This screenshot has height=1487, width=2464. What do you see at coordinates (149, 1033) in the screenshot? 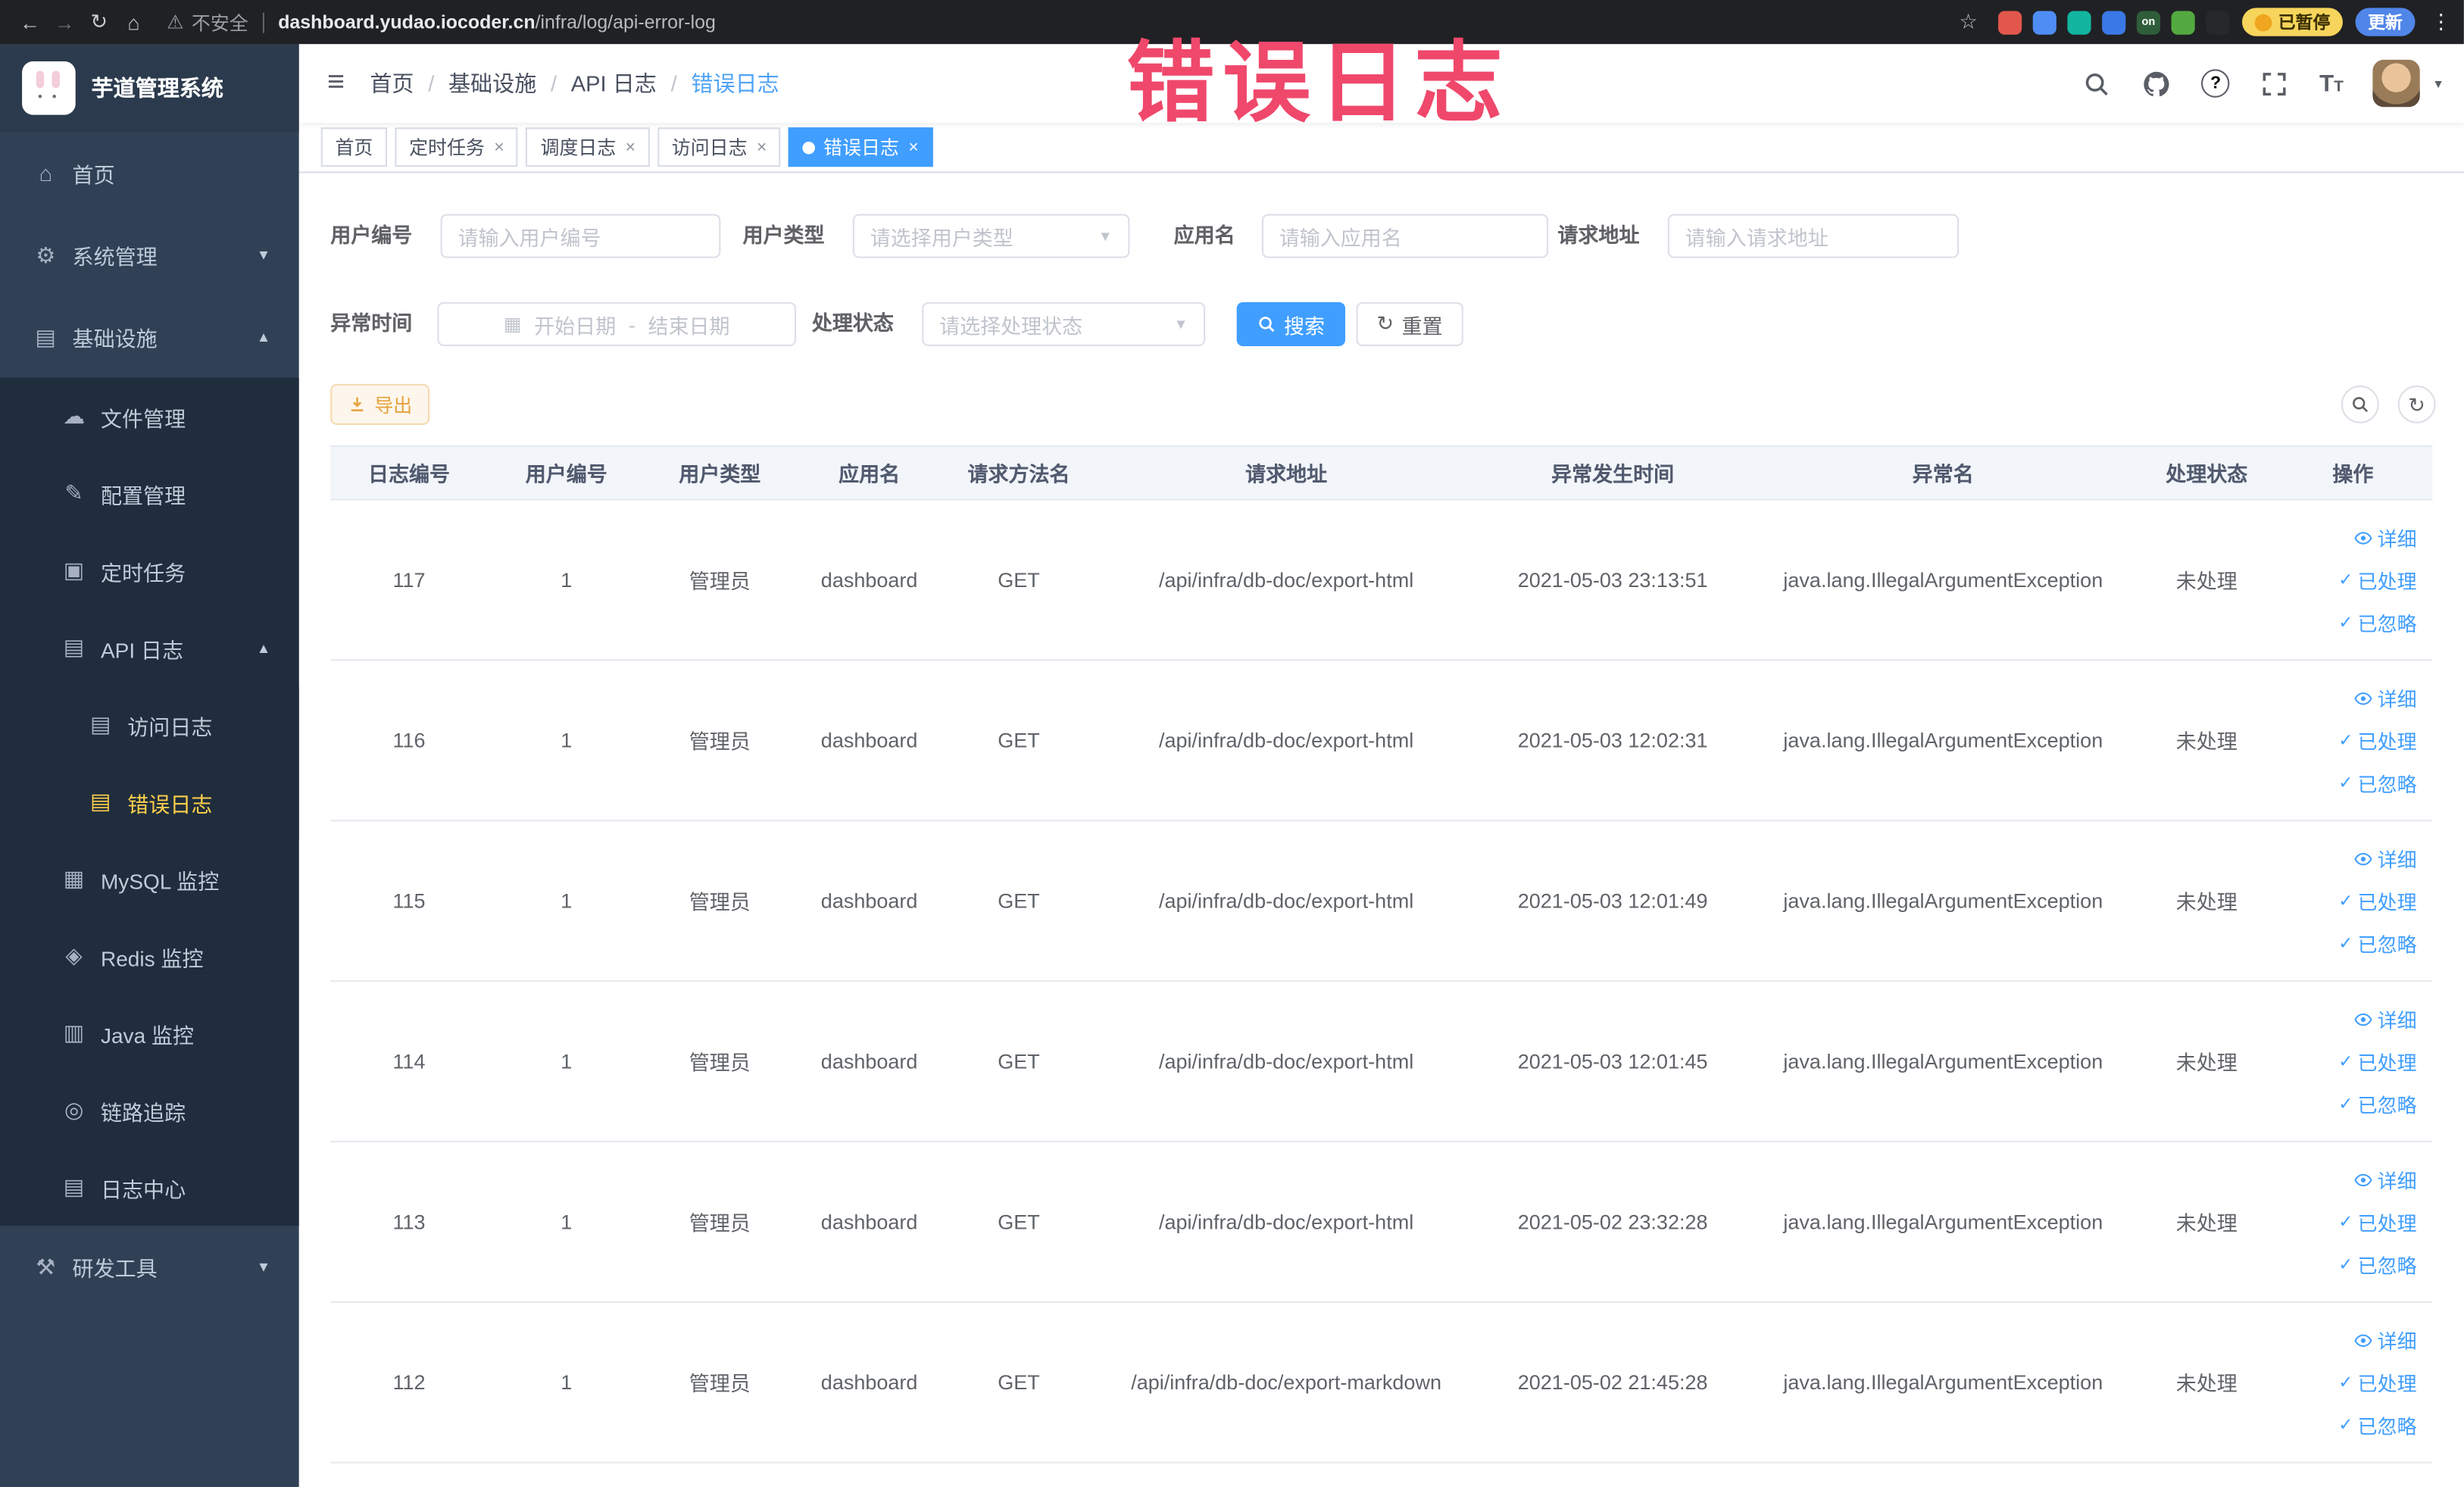
I see `sidebar-item: ▥ Java 监控` at bounding box center [149, 1033].